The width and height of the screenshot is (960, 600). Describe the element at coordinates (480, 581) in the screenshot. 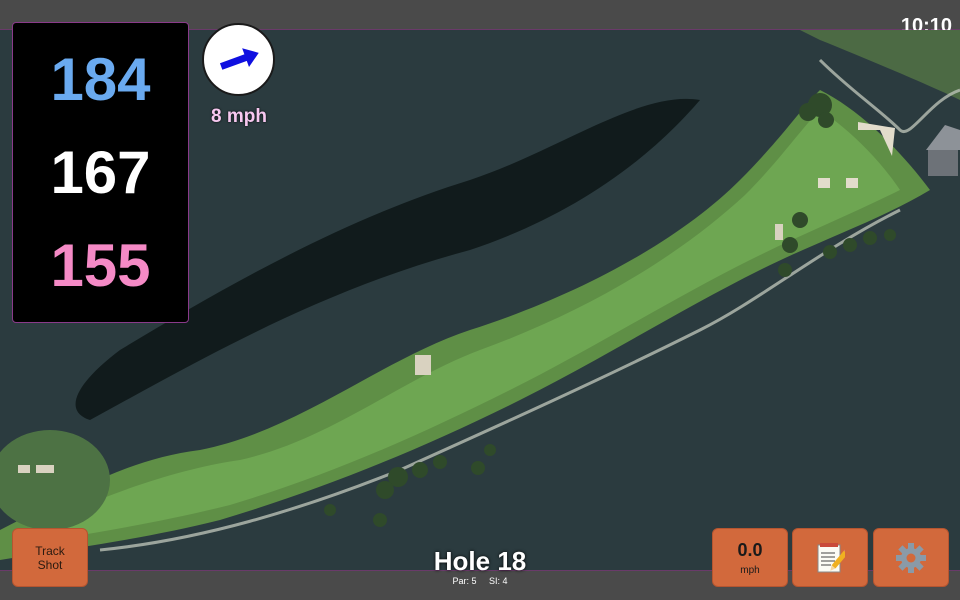

I see `hole-details: Par: 5 SI: 4` at that location.